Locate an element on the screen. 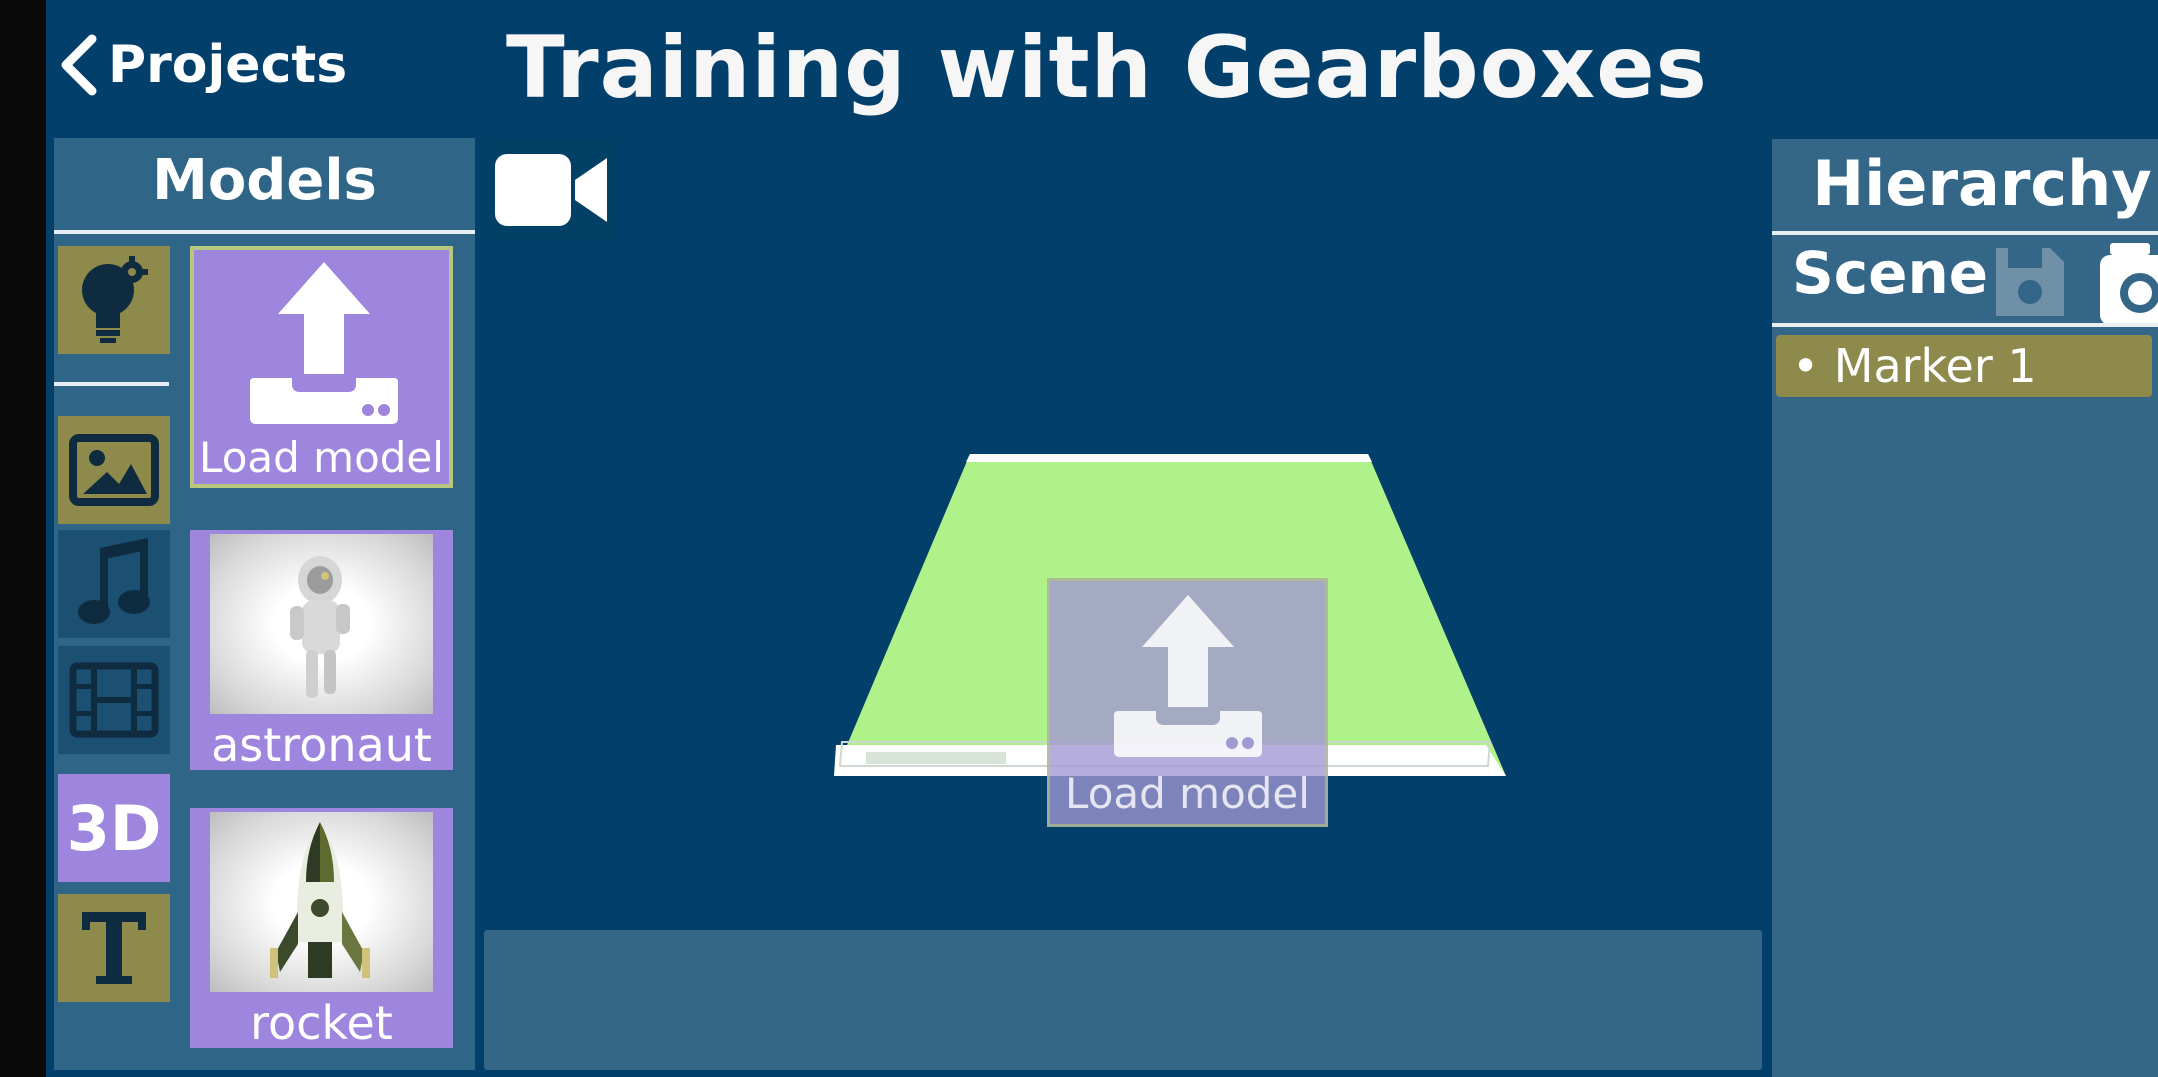 This screenshot has width=2158, height=1077. ghost-load-model-tile: Load model is located at coordinates (1187, 702).